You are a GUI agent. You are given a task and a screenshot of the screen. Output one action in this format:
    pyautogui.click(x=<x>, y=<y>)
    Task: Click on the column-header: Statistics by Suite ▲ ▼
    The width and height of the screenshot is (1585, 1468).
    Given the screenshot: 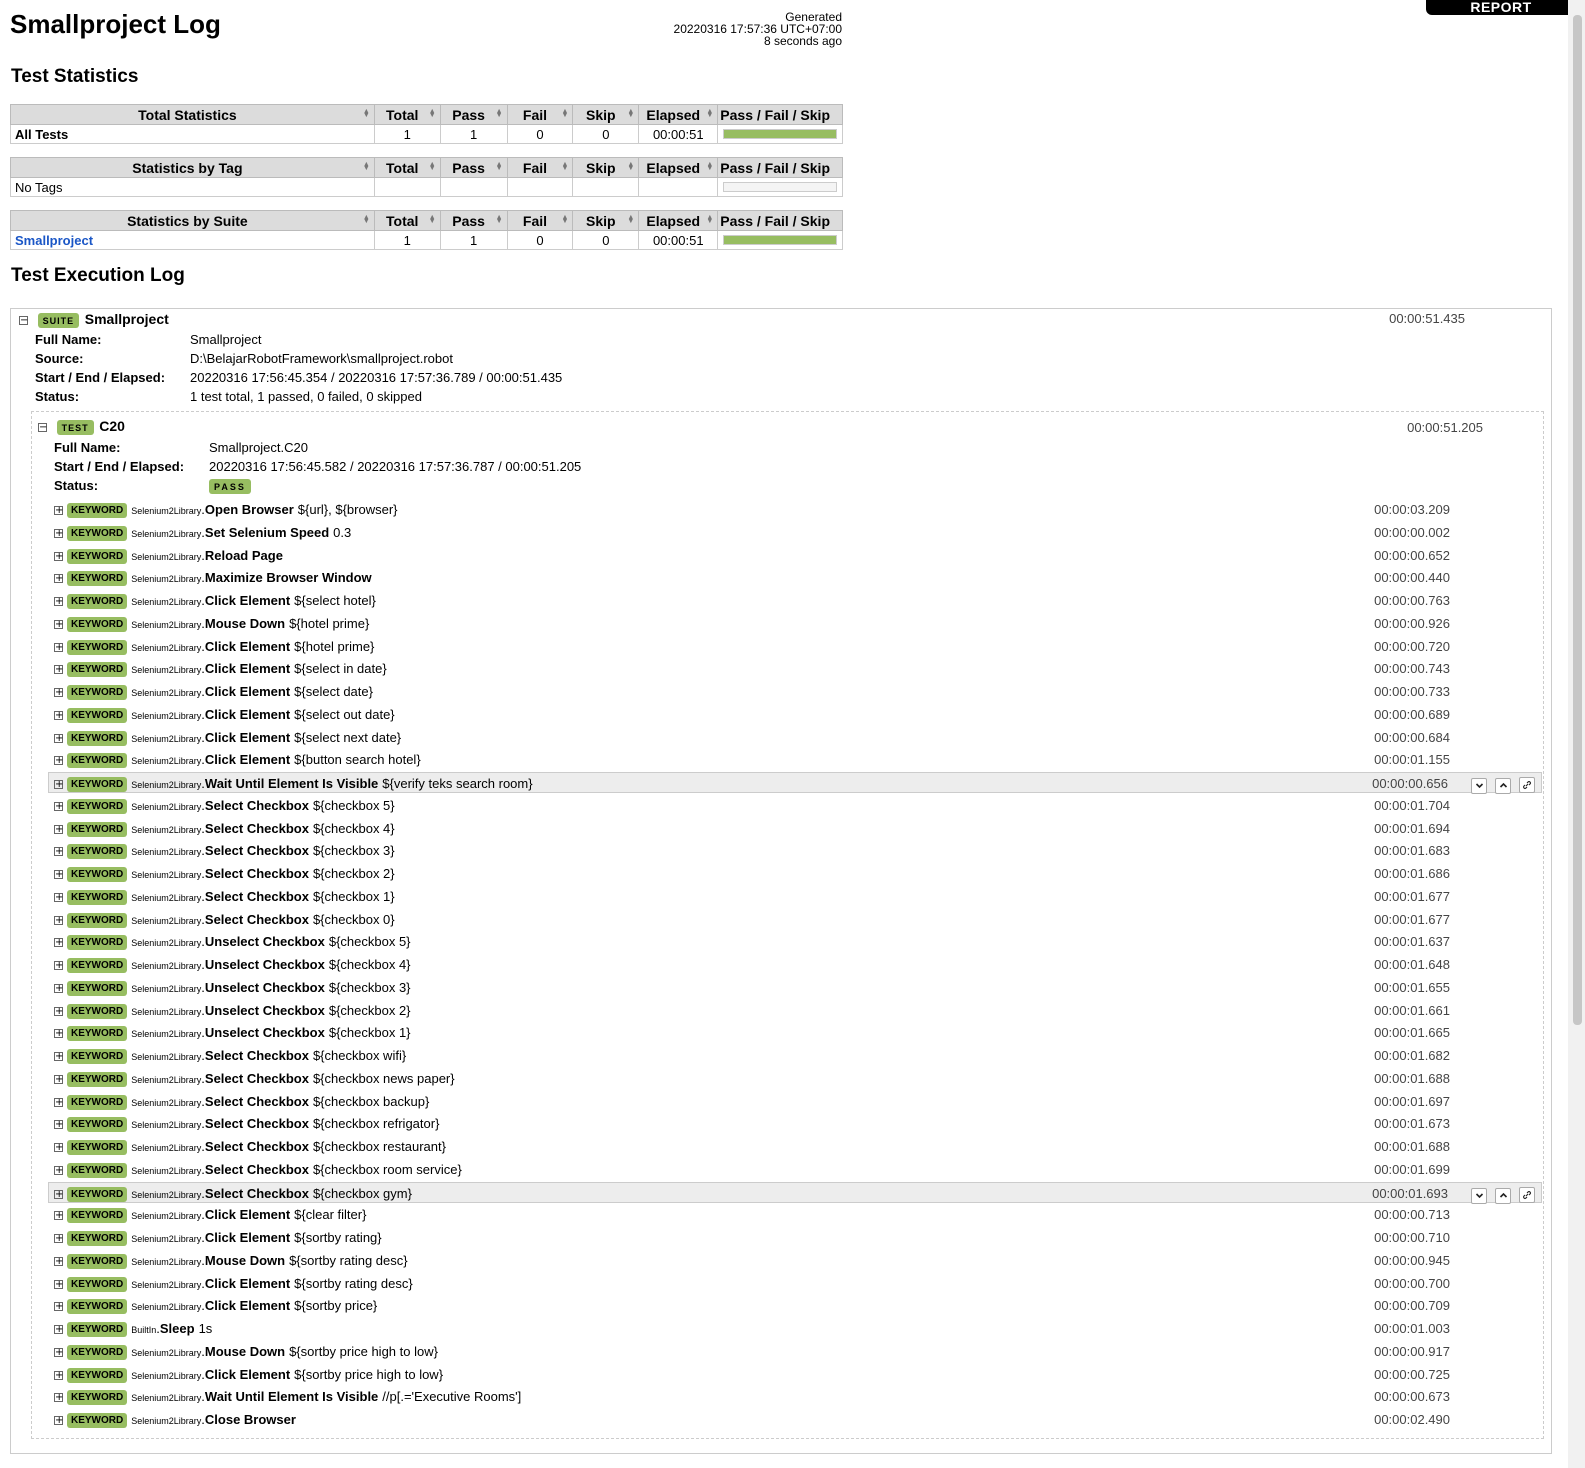 What is the action you would take?
    pyautogui.click(x=192, y=220)
    